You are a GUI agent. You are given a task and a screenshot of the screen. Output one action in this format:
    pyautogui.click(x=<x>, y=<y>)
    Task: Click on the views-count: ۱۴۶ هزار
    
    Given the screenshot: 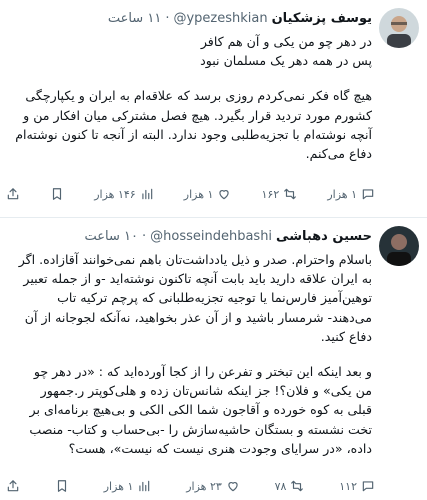 What is the action you would take?
    pyautogui.click(x=115, y=194)
    